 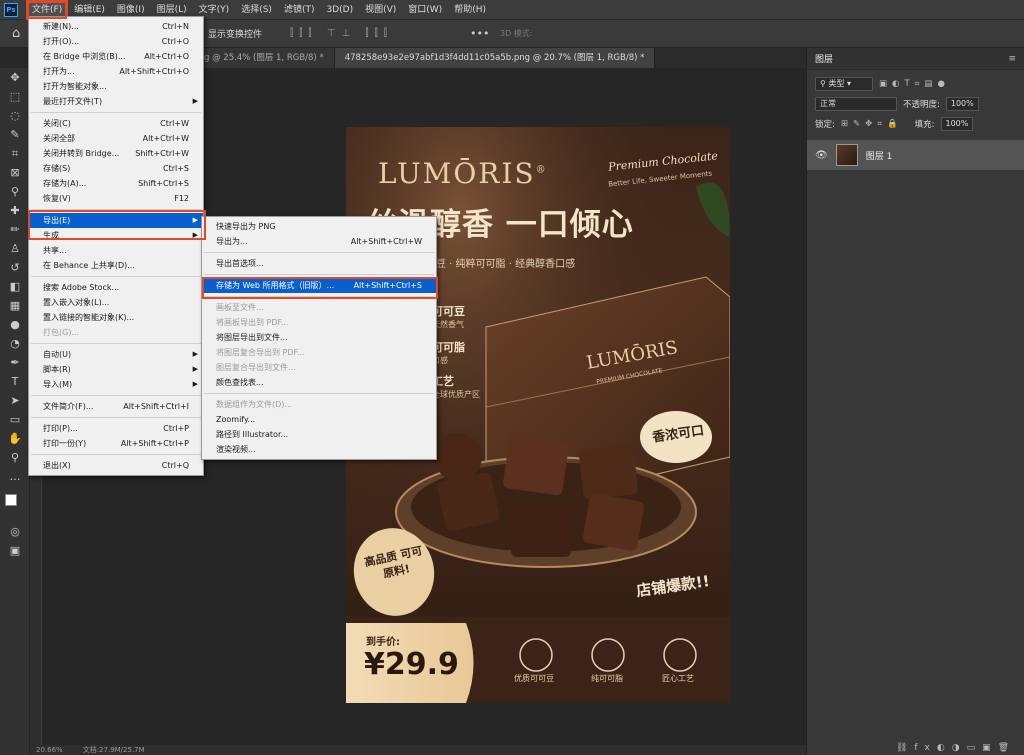 I want to click on file-item-33: 退出(X) Ctrl+Q, so click(x=116, y=465).